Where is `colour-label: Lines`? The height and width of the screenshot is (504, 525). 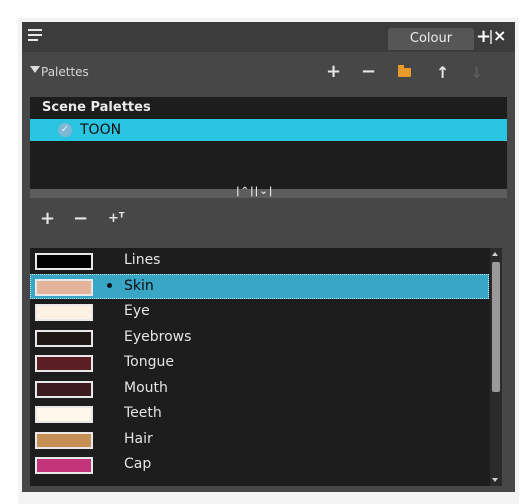
colour-label: Lines is located at coordinates (142, 260).